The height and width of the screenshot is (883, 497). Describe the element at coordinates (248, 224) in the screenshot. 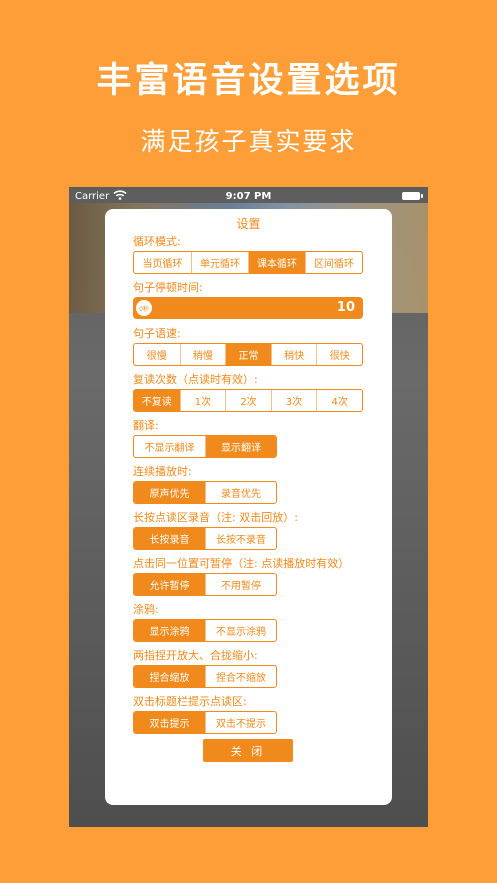

I see `dialog-title: 设置` at that location.